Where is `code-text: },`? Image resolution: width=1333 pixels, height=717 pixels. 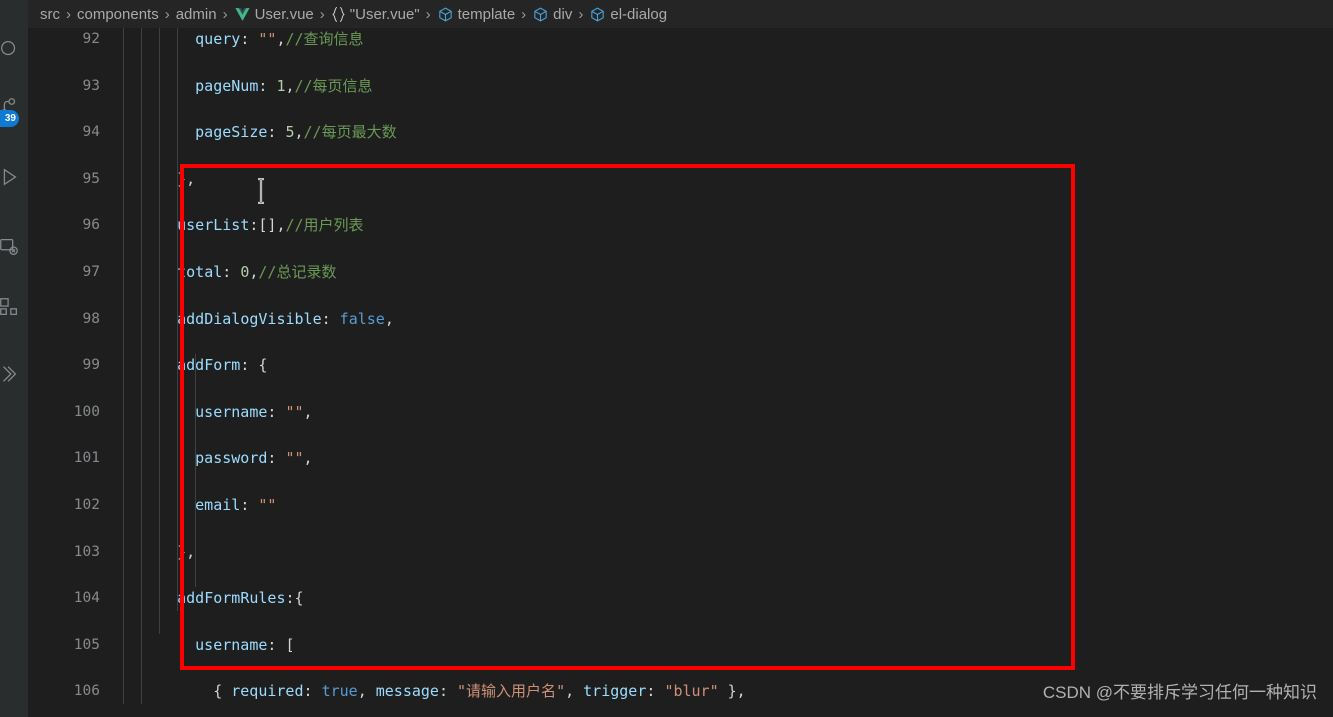
code-text: }, is located at coordinates (186, 179).